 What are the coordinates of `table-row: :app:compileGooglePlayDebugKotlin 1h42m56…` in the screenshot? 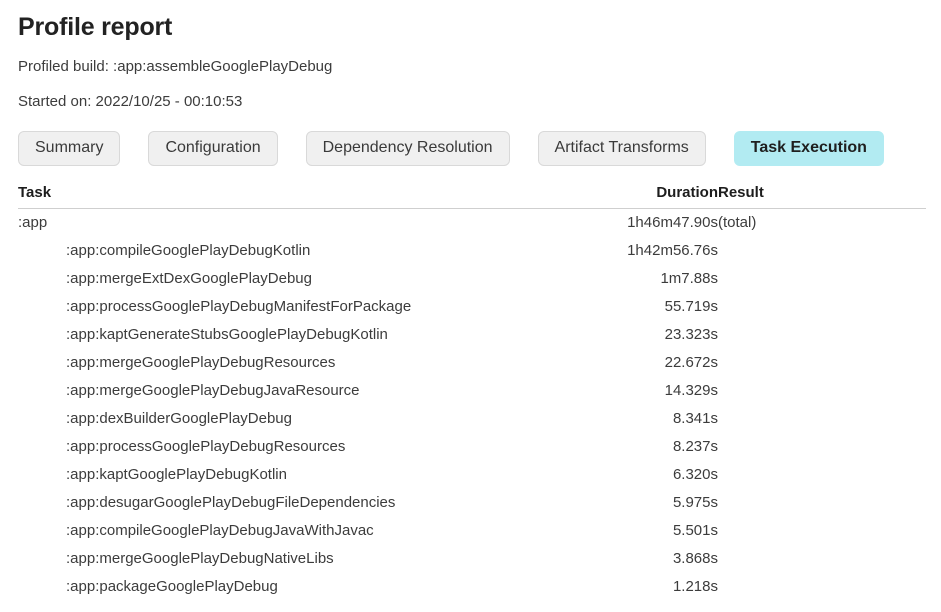 It's located at (472, 251).